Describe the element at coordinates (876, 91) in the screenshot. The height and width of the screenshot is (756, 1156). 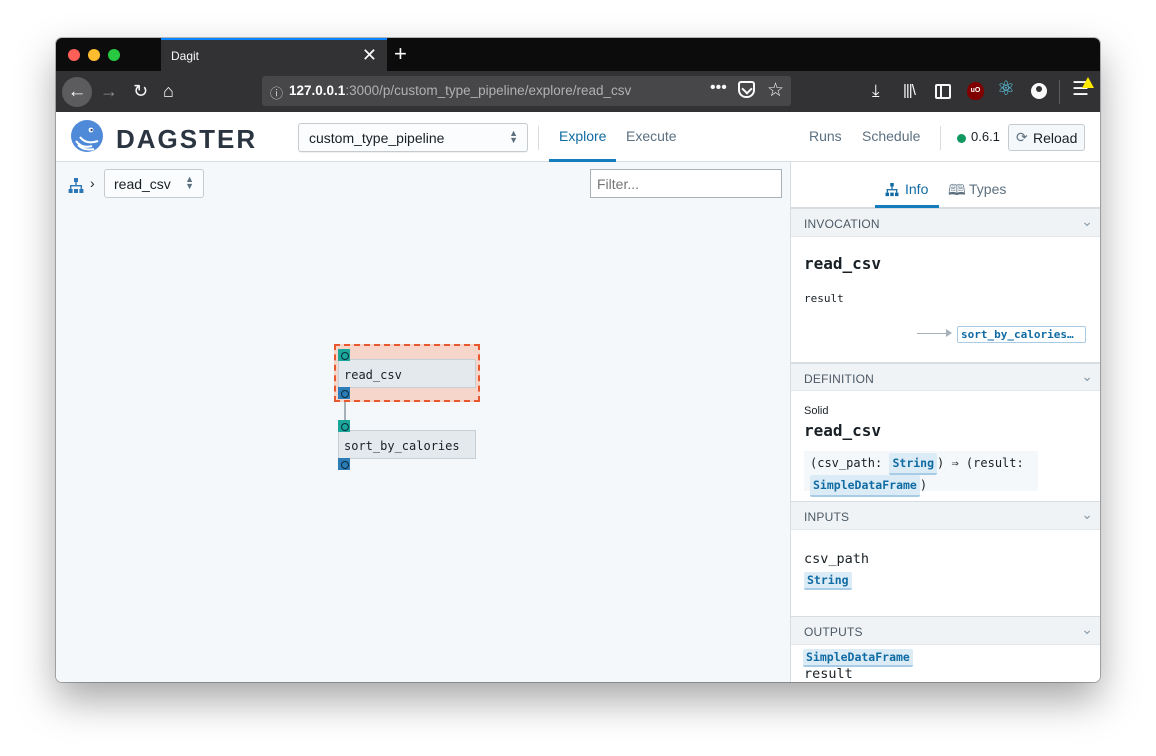
I see `download-icon: ⤓` at that location.